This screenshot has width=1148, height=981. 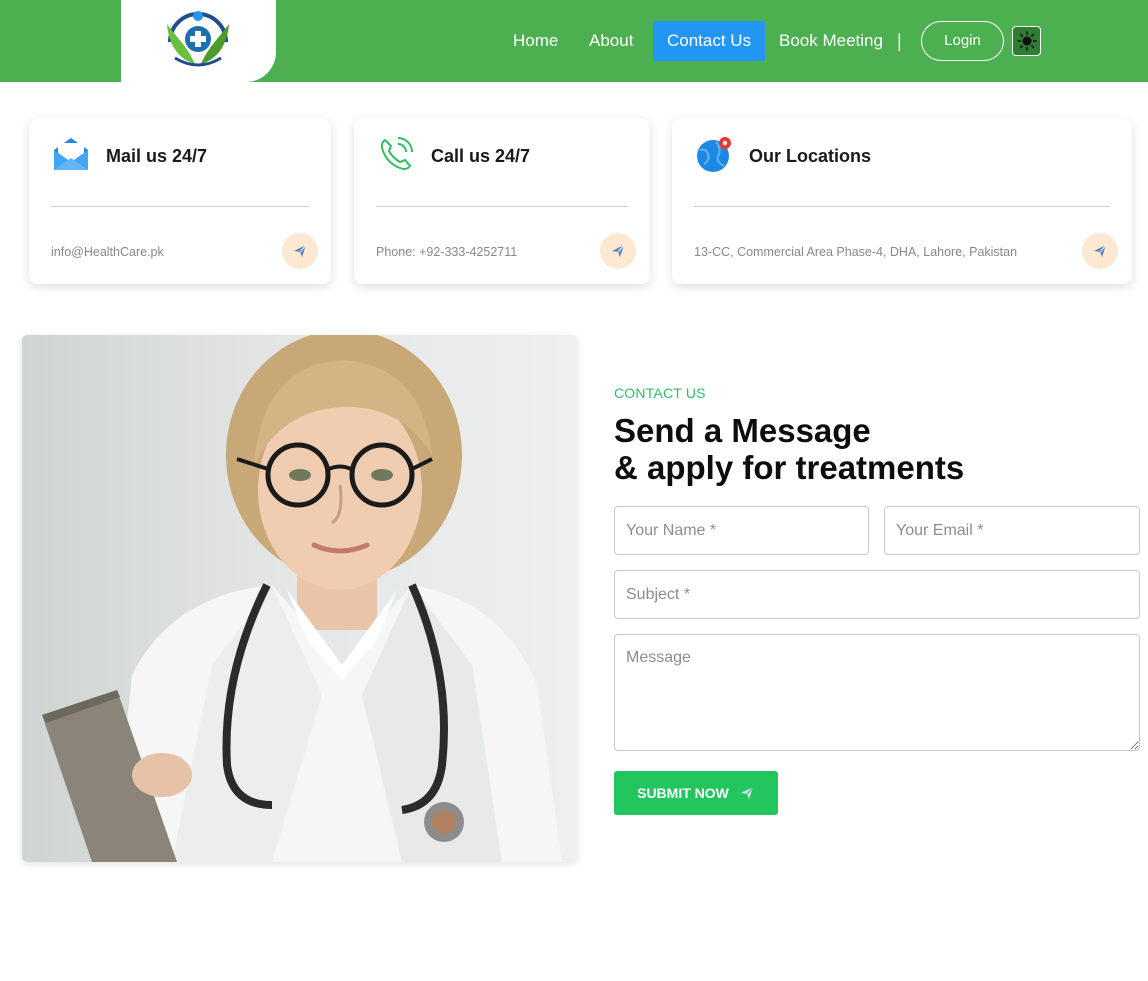 I want to click on phone-icon, so click(x=396, y=154).